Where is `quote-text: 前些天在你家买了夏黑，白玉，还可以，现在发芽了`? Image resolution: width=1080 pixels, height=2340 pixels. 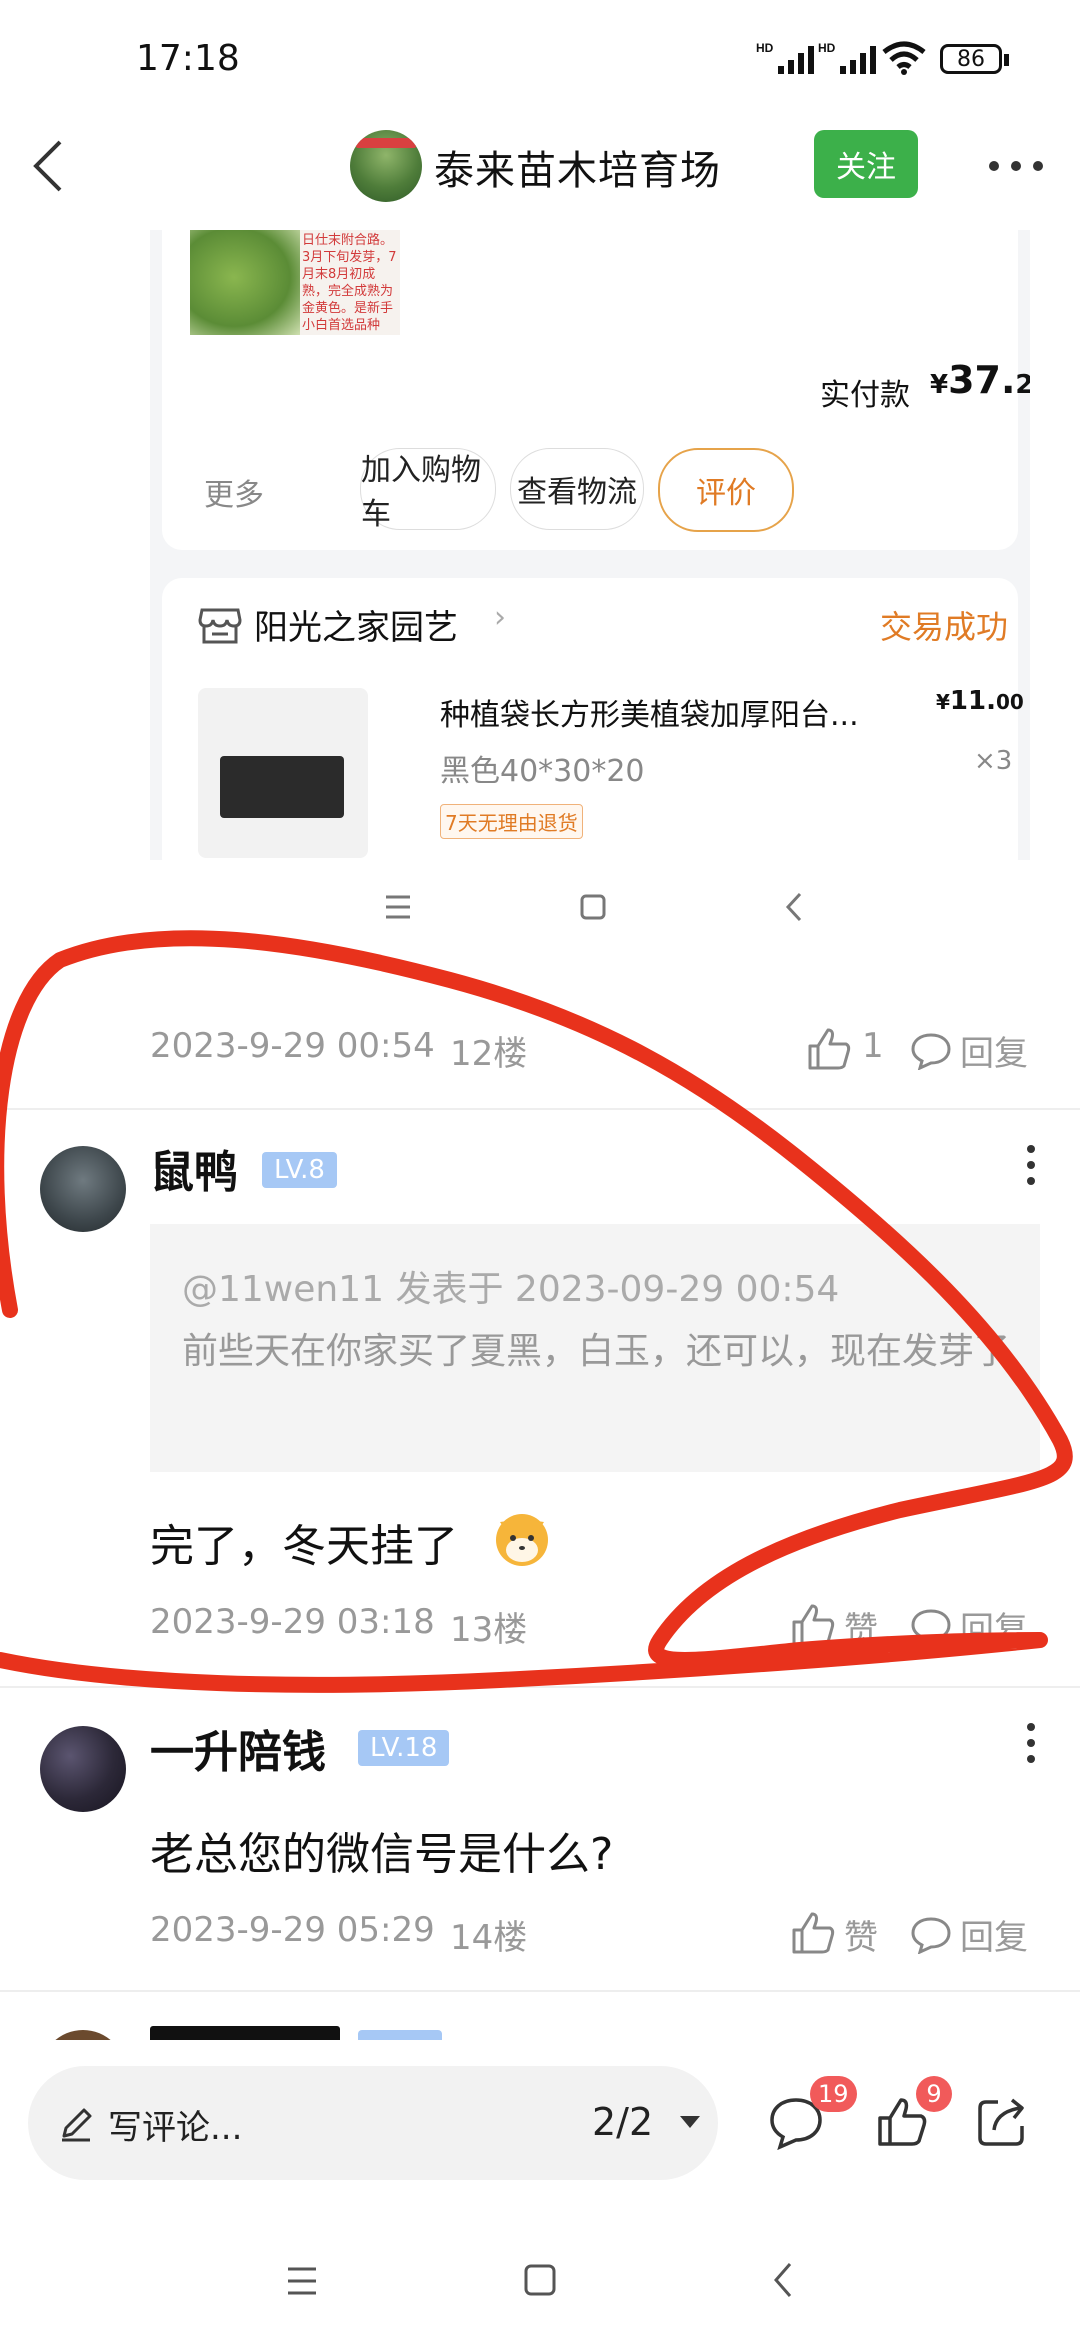 quote-text: 前些天在你家买了夏黑，白玉，还可以，现在发芽了 is located at coordinates (596, 1351).